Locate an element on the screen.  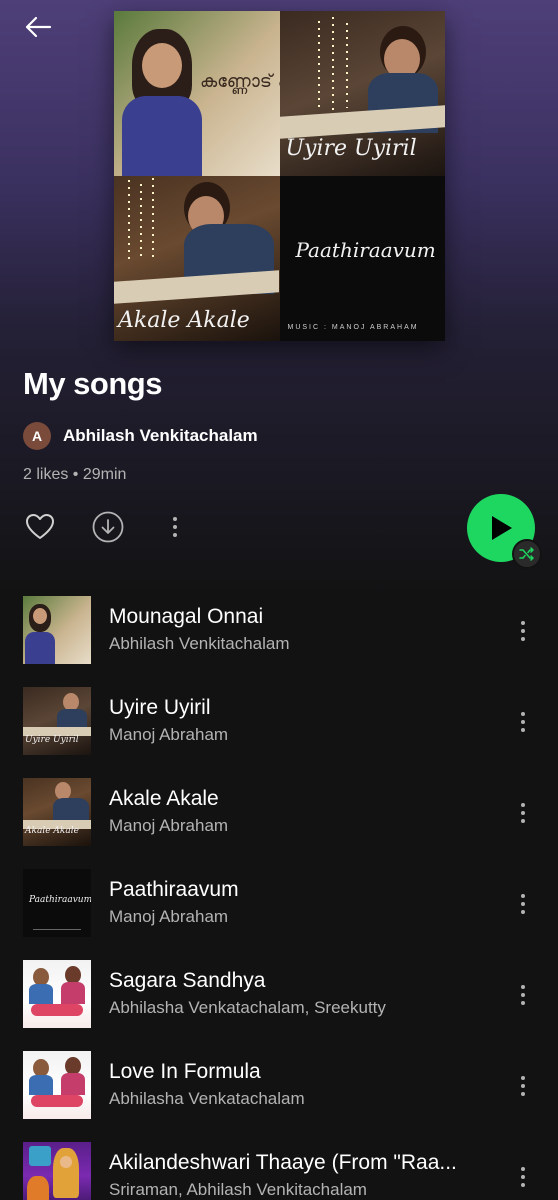
shuffle-button is located at coordinates (527, 554).